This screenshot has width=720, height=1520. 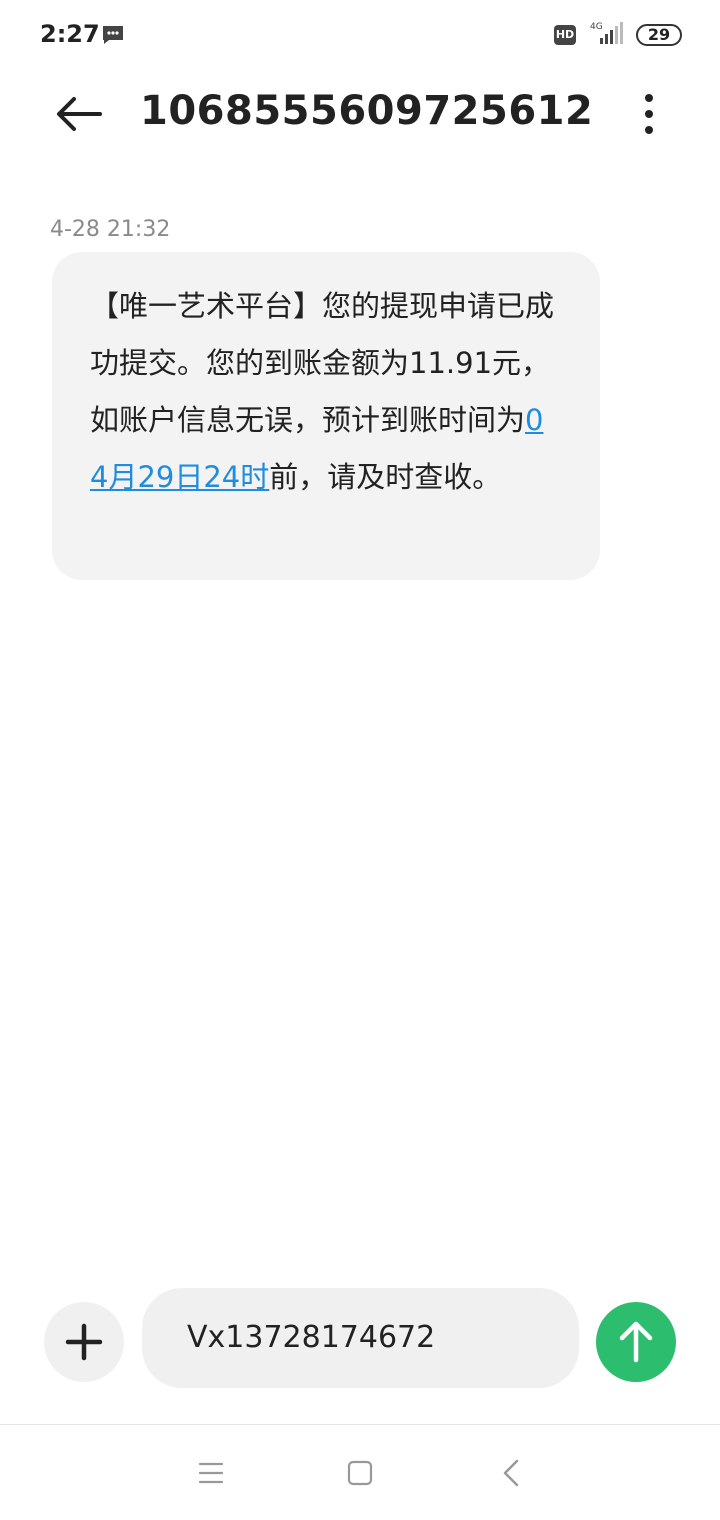 What do you see at coordinates (606, 33) in the screenshot?
I see `signal-icon: 4G` at bounding box center [606, 33].